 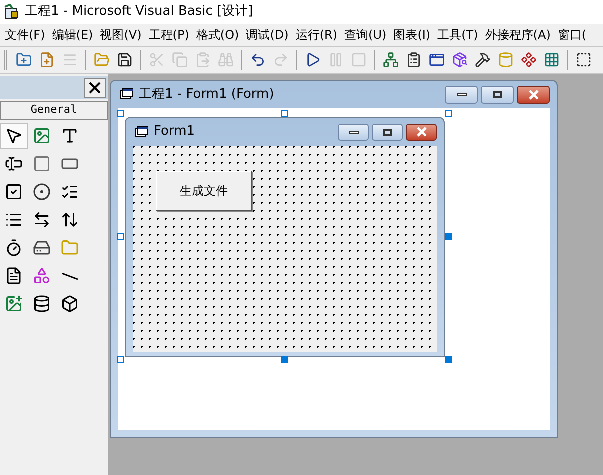 What do you see at coordinates (506, 60) in the screenshot?
I see `cylinder-icon` at bounding box center [506, 60].